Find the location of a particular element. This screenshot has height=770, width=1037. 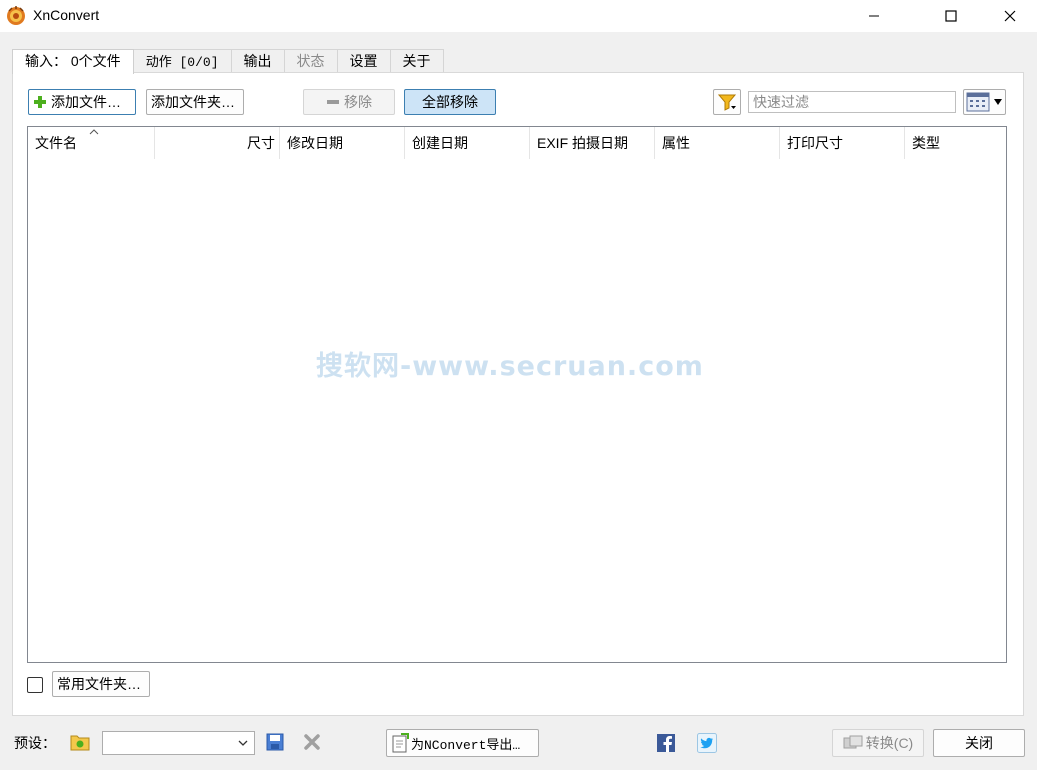

column-type-label: 类型 is located at coordinates (926, 143).